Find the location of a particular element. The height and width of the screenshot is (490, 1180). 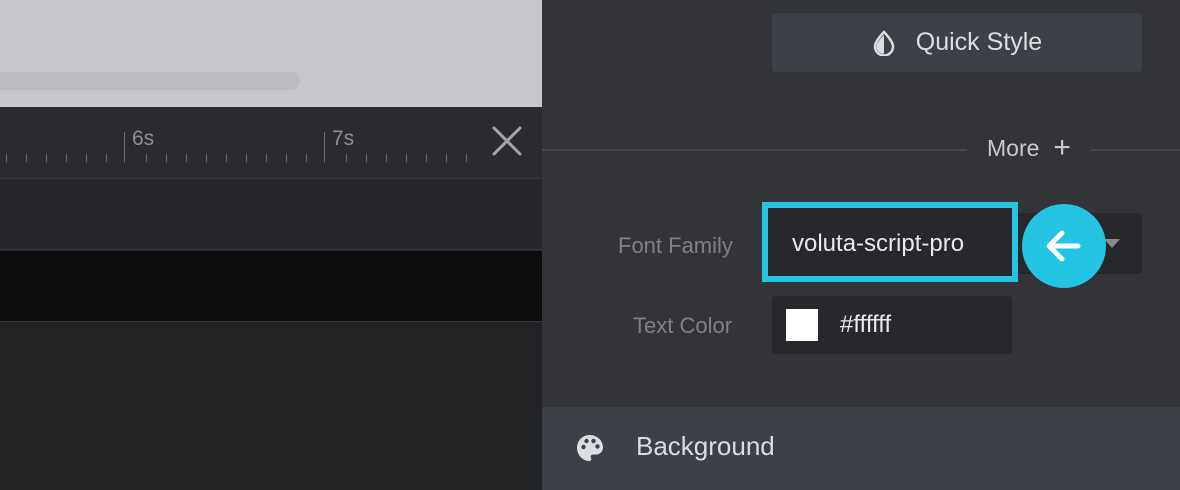

tick-label-6s: 6s is located at coordinates (143, 138).